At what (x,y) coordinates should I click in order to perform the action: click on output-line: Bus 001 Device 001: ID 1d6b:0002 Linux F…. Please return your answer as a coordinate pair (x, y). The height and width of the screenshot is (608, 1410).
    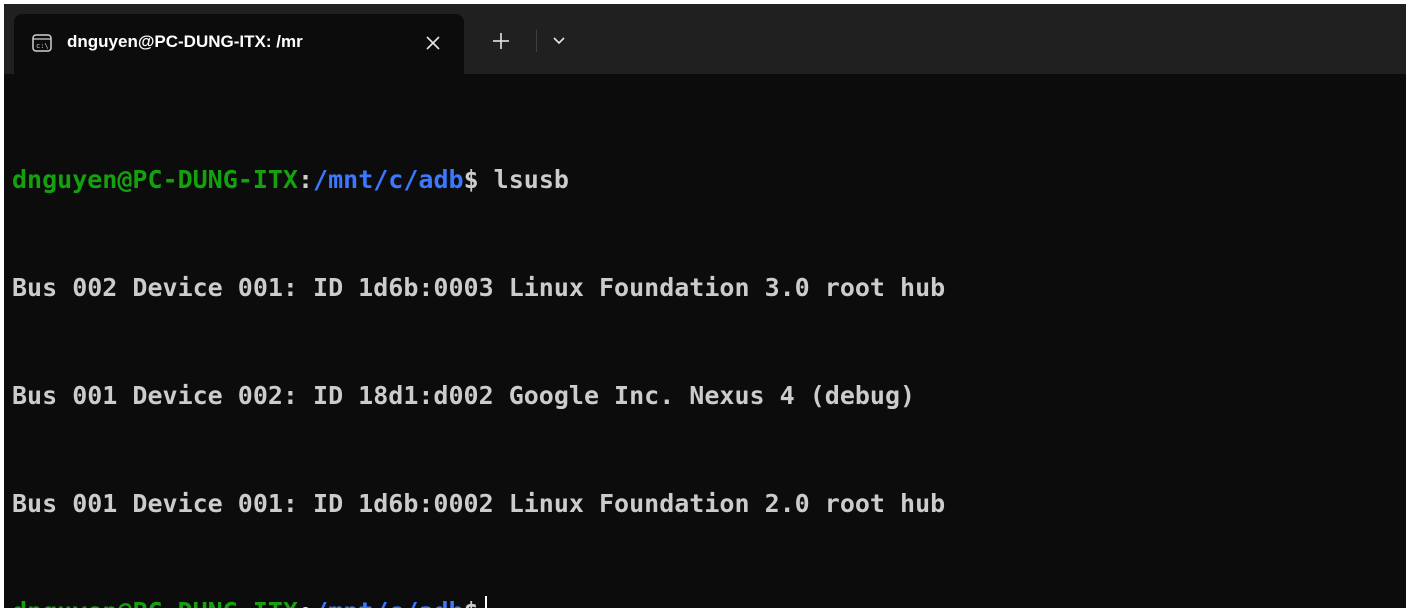
    Looking at the image, I should click on (479, 503).